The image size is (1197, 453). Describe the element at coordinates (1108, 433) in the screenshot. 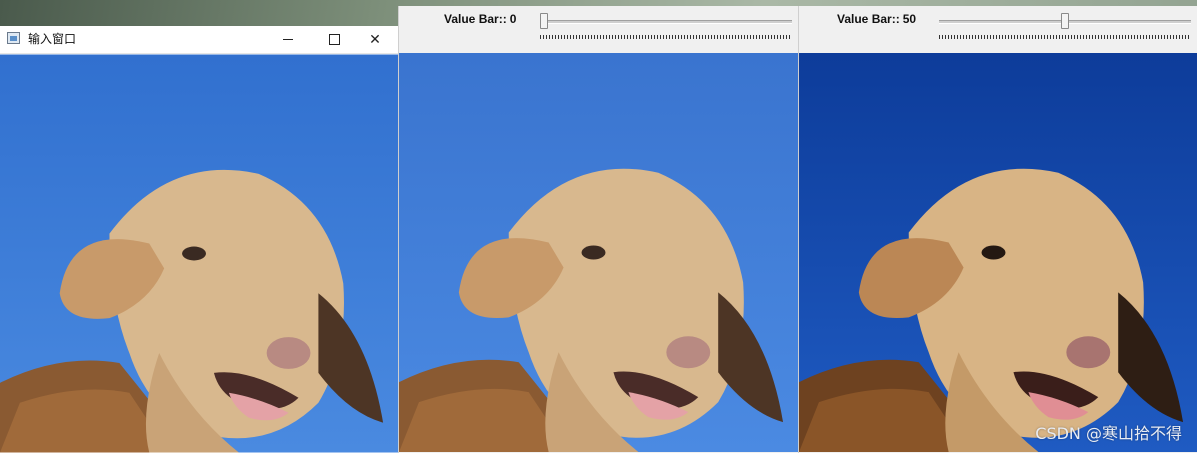

I see `watermark-text: CSDN @寒山拾不得` at that location.